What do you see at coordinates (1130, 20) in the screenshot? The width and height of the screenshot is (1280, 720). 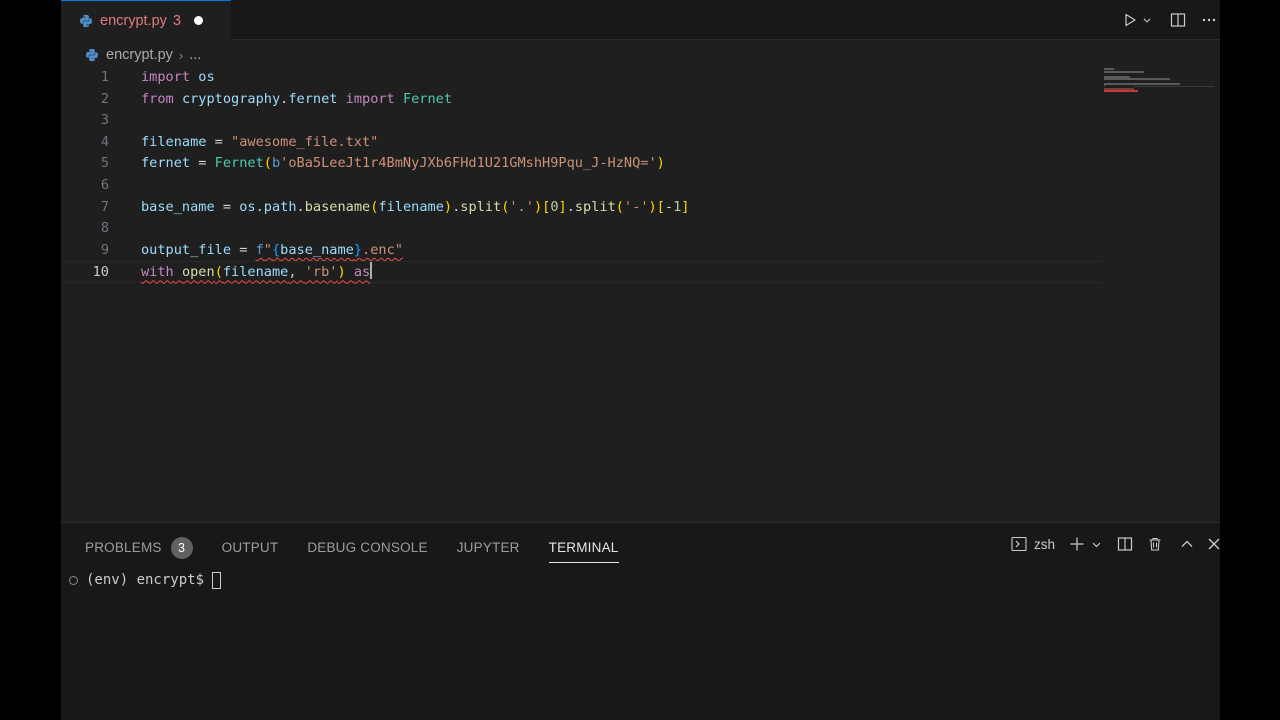 I see `run-python-file-button` at bounding box center [1130, 20].